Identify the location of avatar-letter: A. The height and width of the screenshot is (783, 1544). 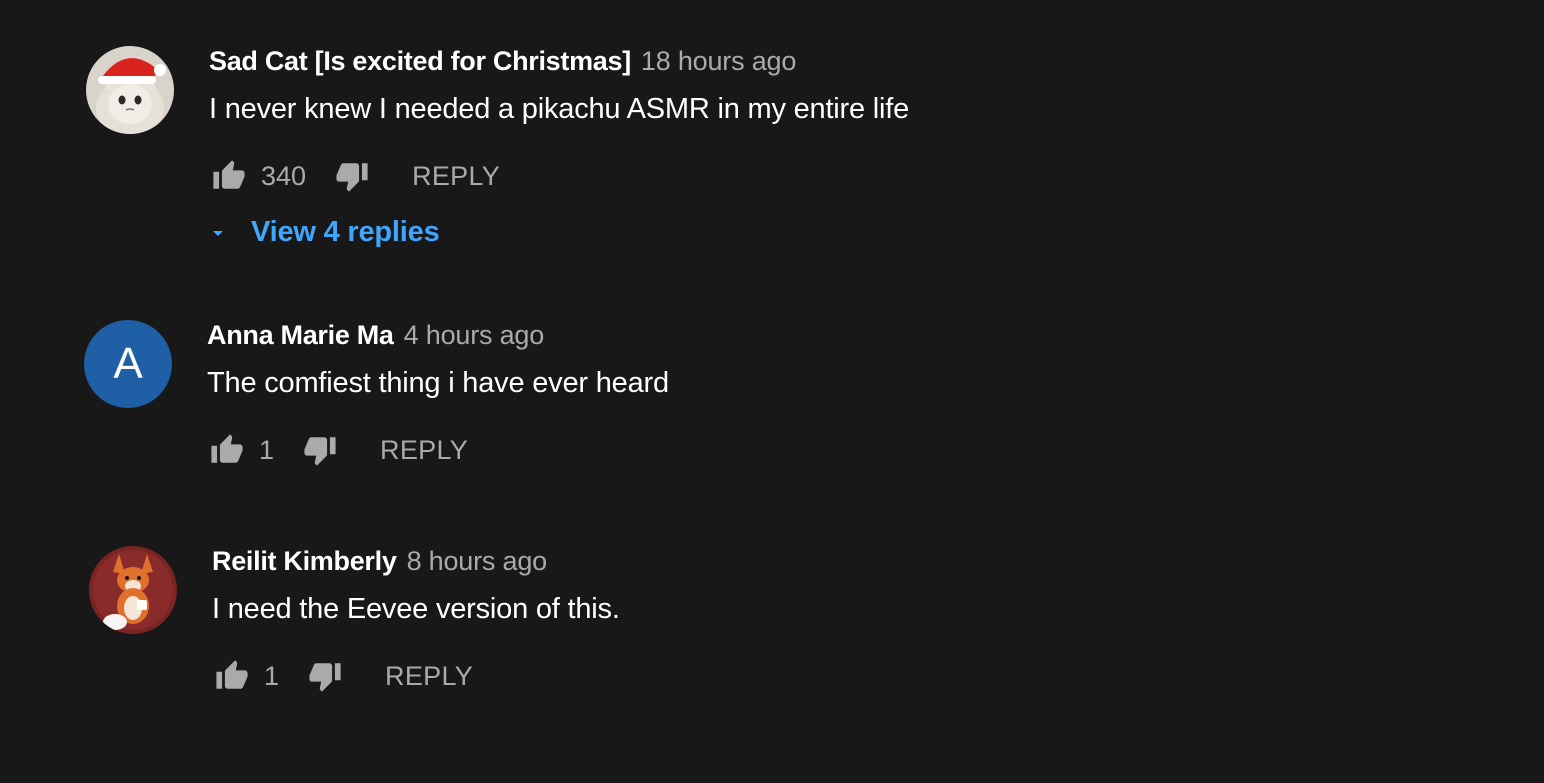
(128, 363).